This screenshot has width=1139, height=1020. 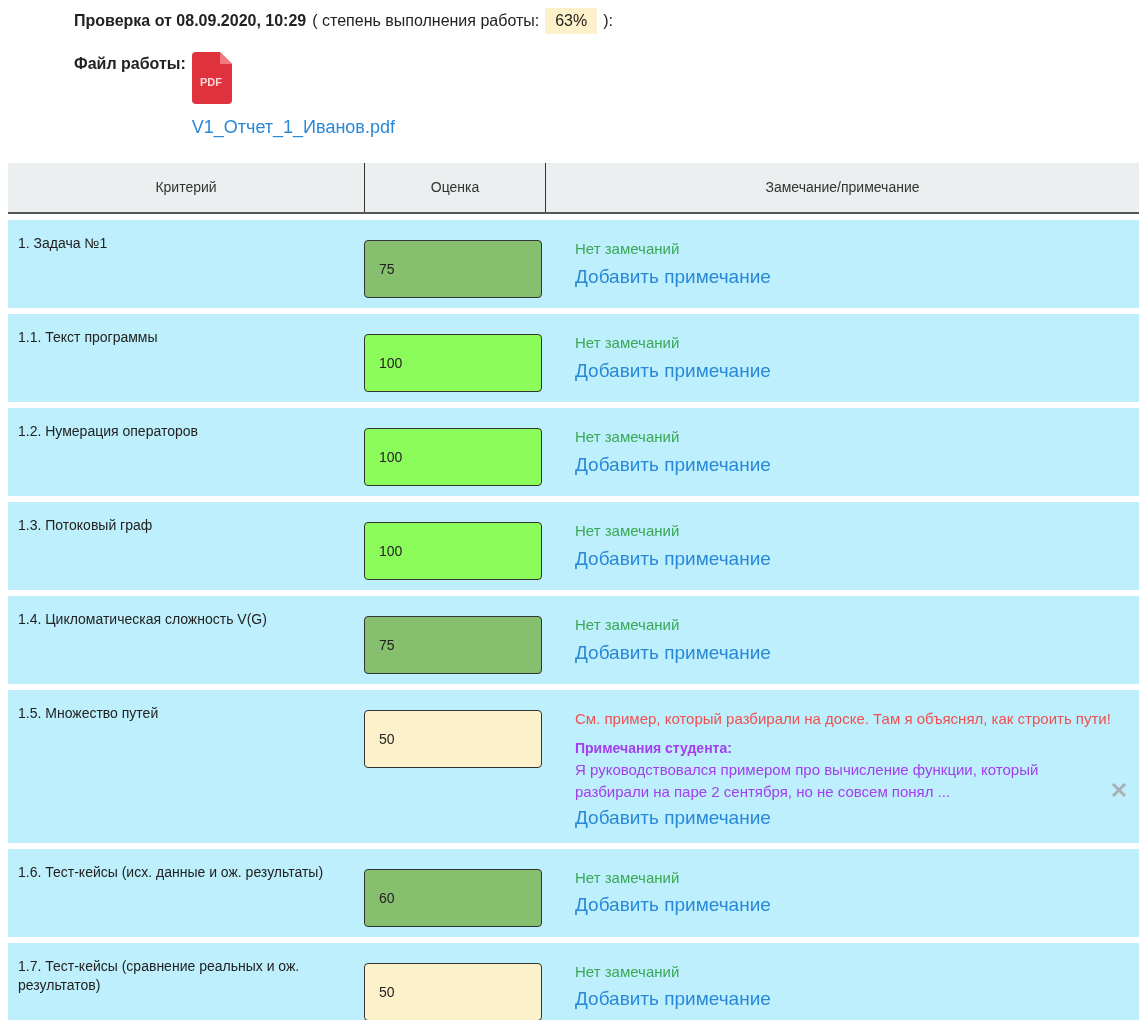 I want to click on criterion-text: 1.4. Цикломатическая сложность V(G), so click(x=142, y=619).